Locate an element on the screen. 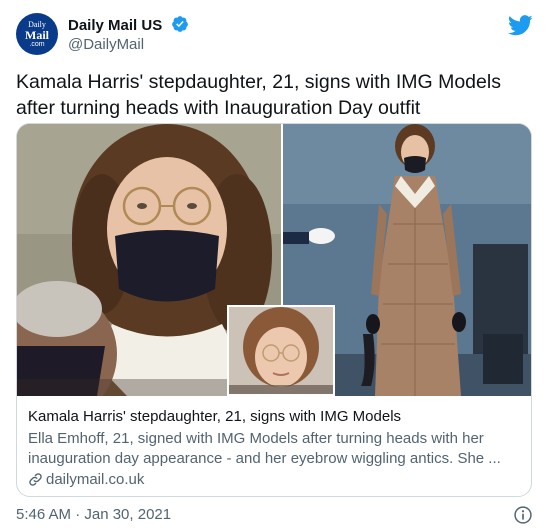 The height and width of the screenshot is (530, 549). card-domain-text: dailymail.co.uk is located at coordinates (95, 479).